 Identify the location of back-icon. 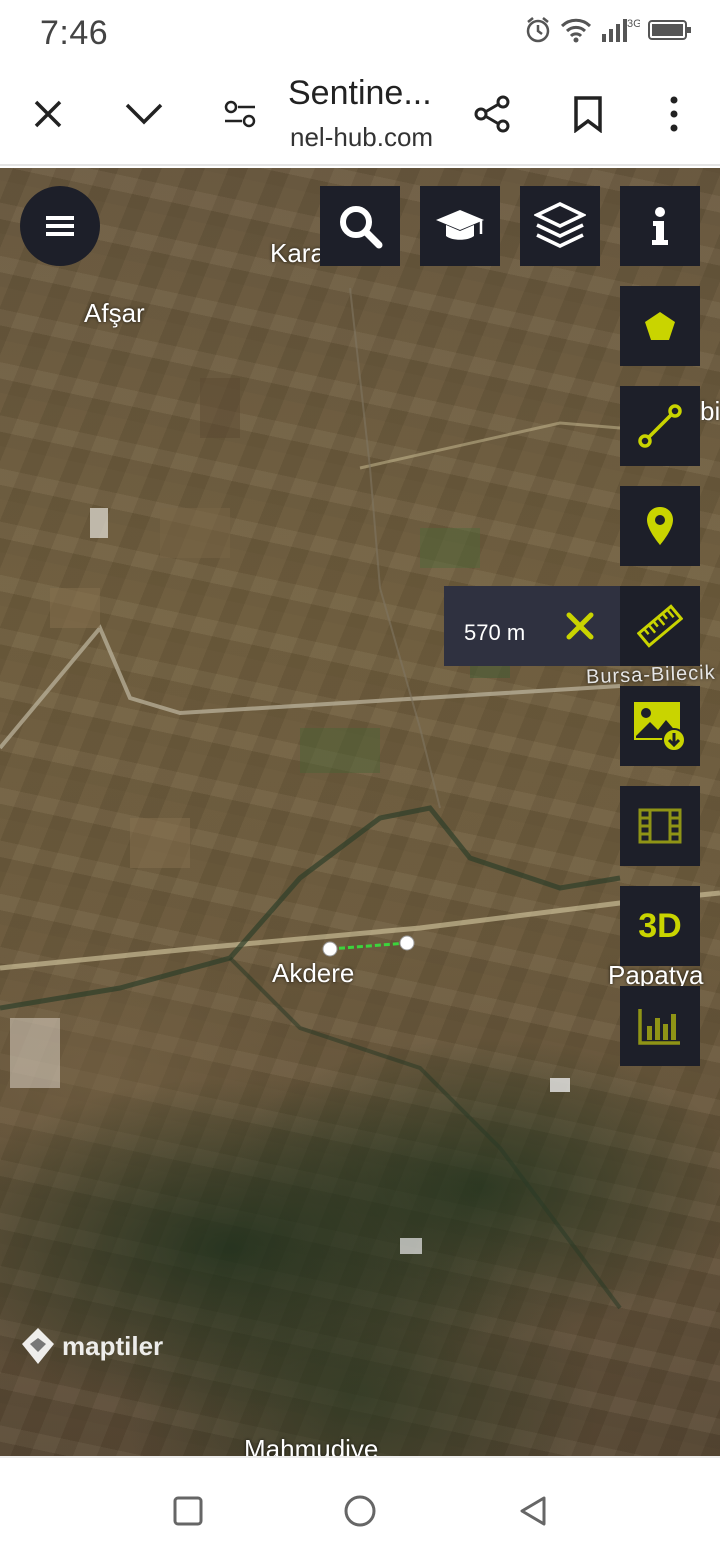
(533, 1511).